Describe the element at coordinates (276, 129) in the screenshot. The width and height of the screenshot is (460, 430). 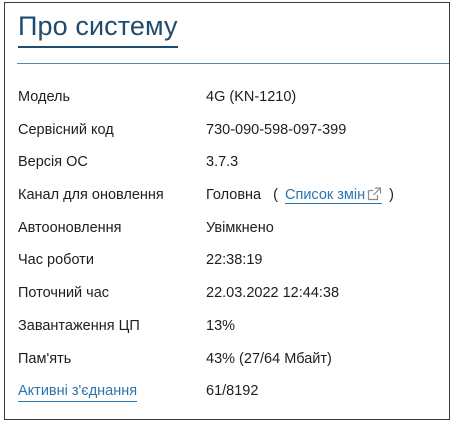
I see `service-code-value: 730-090-598-097-399` at that location.